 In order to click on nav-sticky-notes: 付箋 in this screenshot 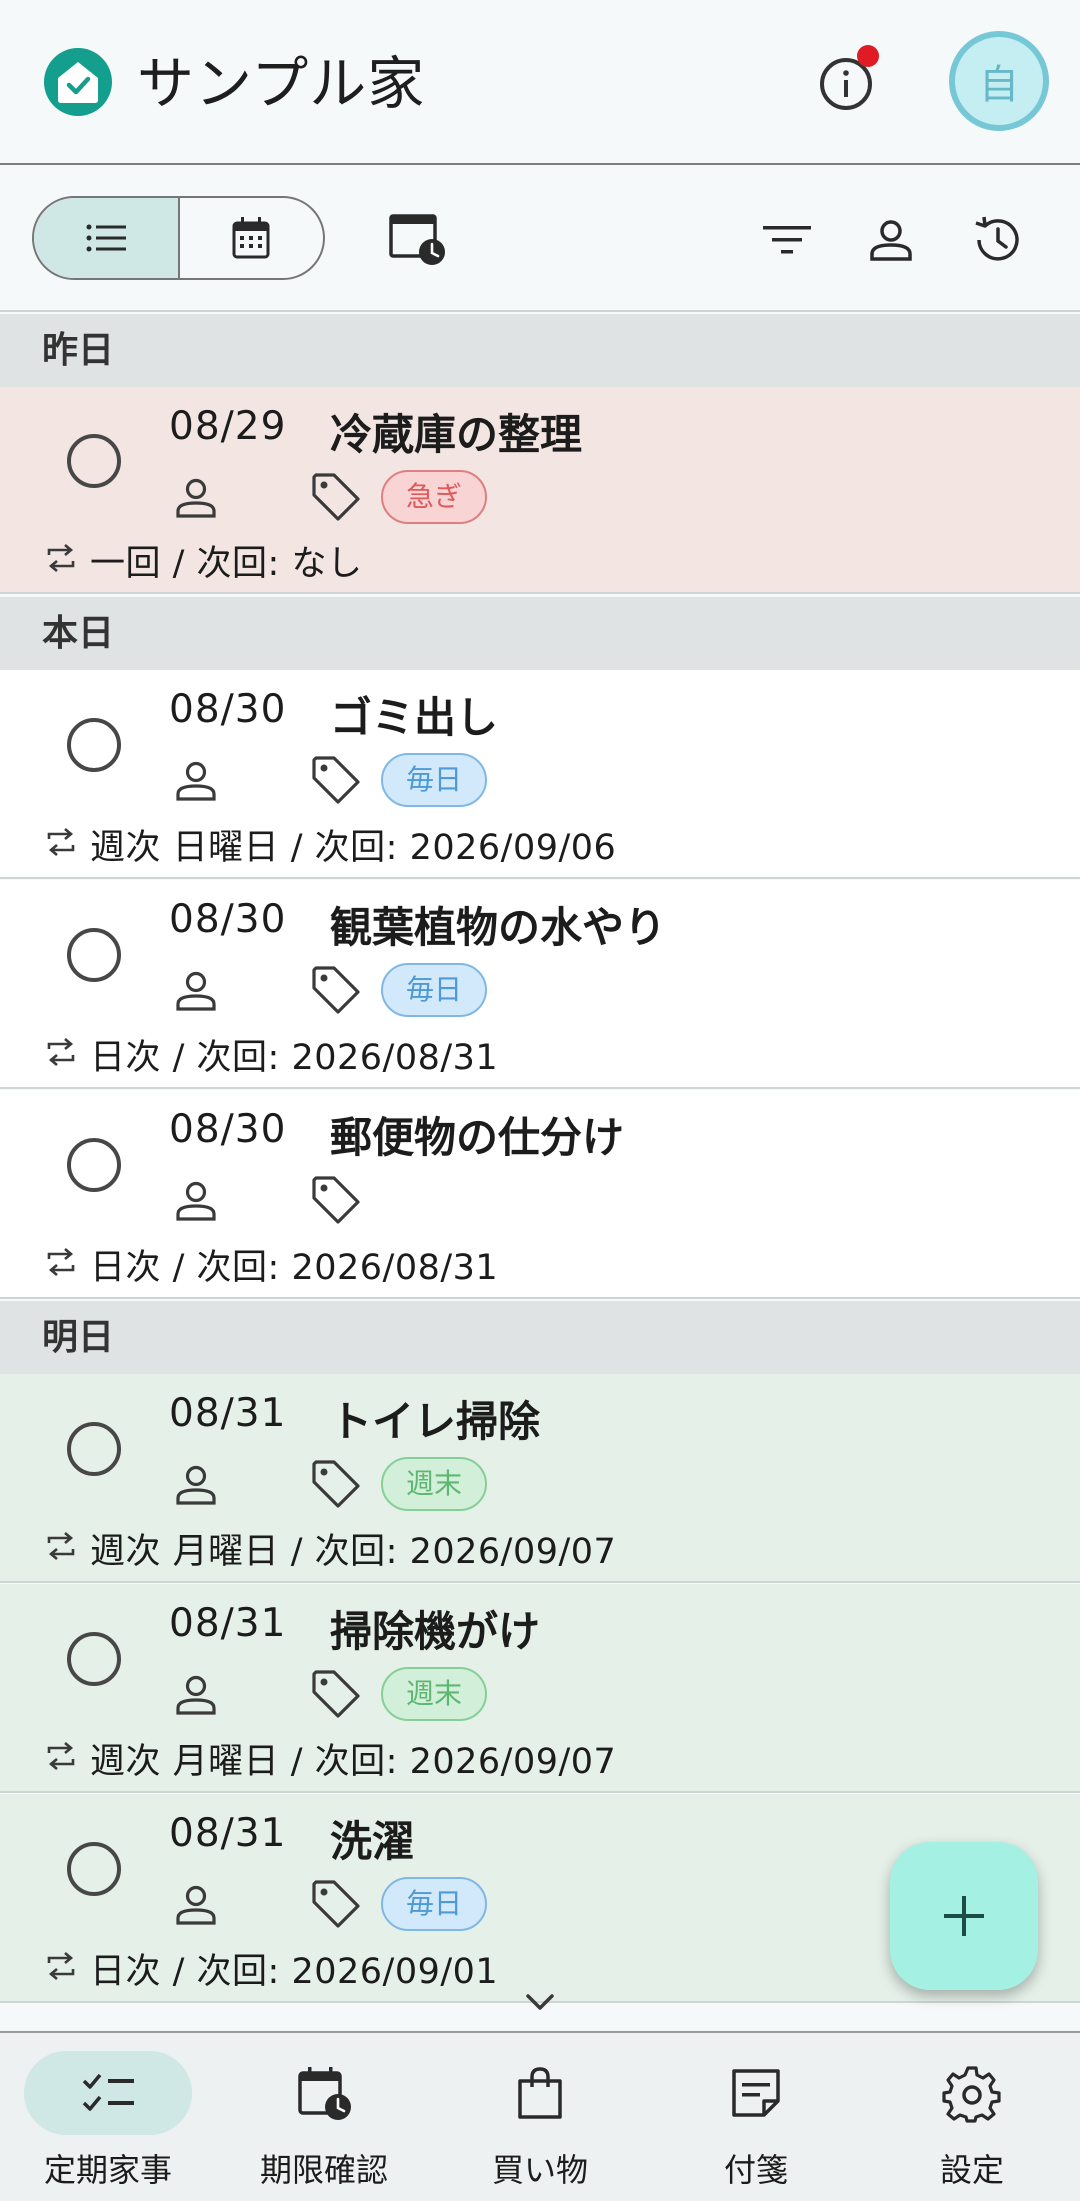, I will do `click(756, 2117)`.